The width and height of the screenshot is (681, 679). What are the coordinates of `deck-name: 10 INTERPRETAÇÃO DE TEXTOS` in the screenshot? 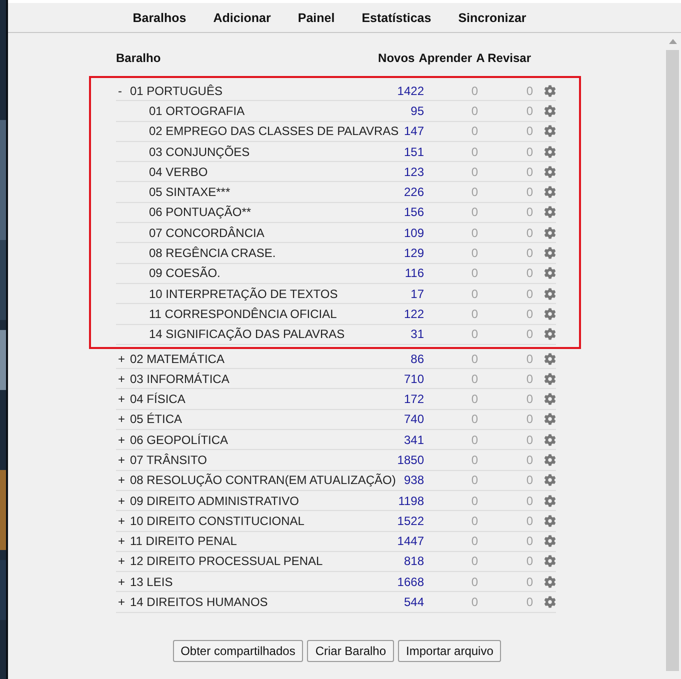 It's located at (243, 293).